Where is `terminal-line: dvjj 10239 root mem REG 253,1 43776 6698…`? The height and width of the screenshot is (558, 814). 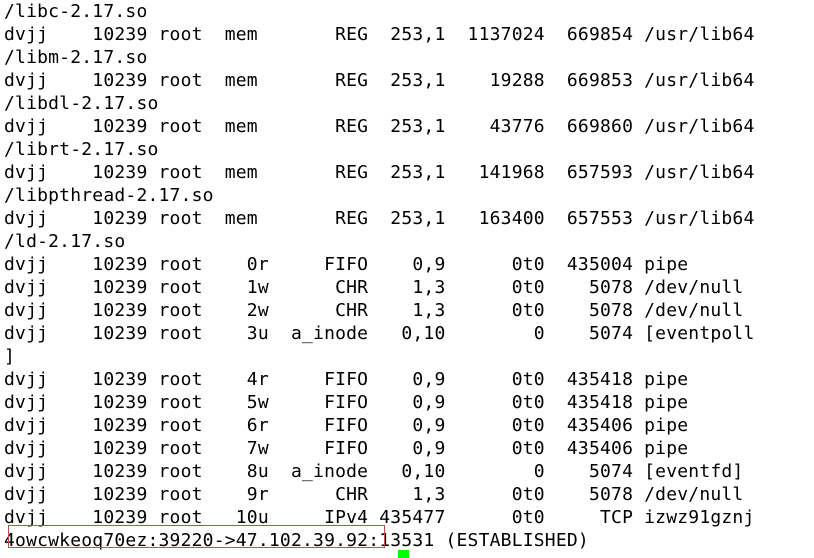 terminal-line: dvjj 10239 root mem REG 253,1 43776 6698… is located at coordinates (379, 126).